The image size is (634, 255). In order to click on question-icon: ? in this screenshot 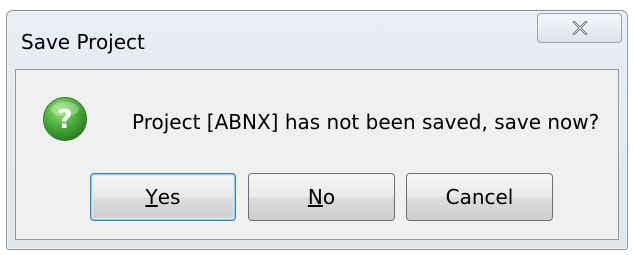, I will do `click(65, 119)`.